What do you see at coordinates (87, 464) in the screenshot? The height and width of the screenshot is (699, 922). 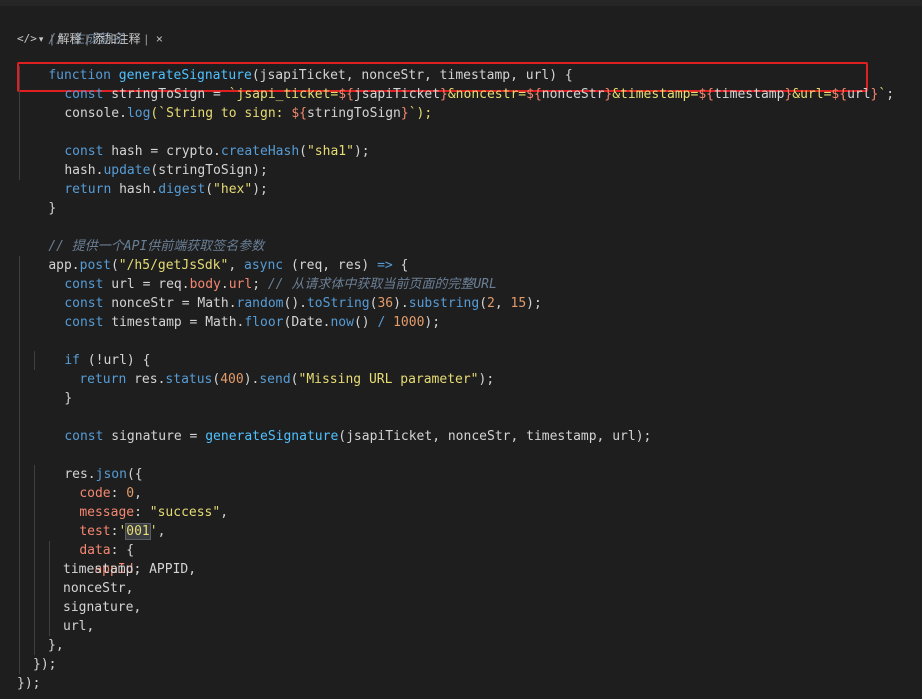 I see `code-line-23: res.json({` at bounding box center [87, 464].